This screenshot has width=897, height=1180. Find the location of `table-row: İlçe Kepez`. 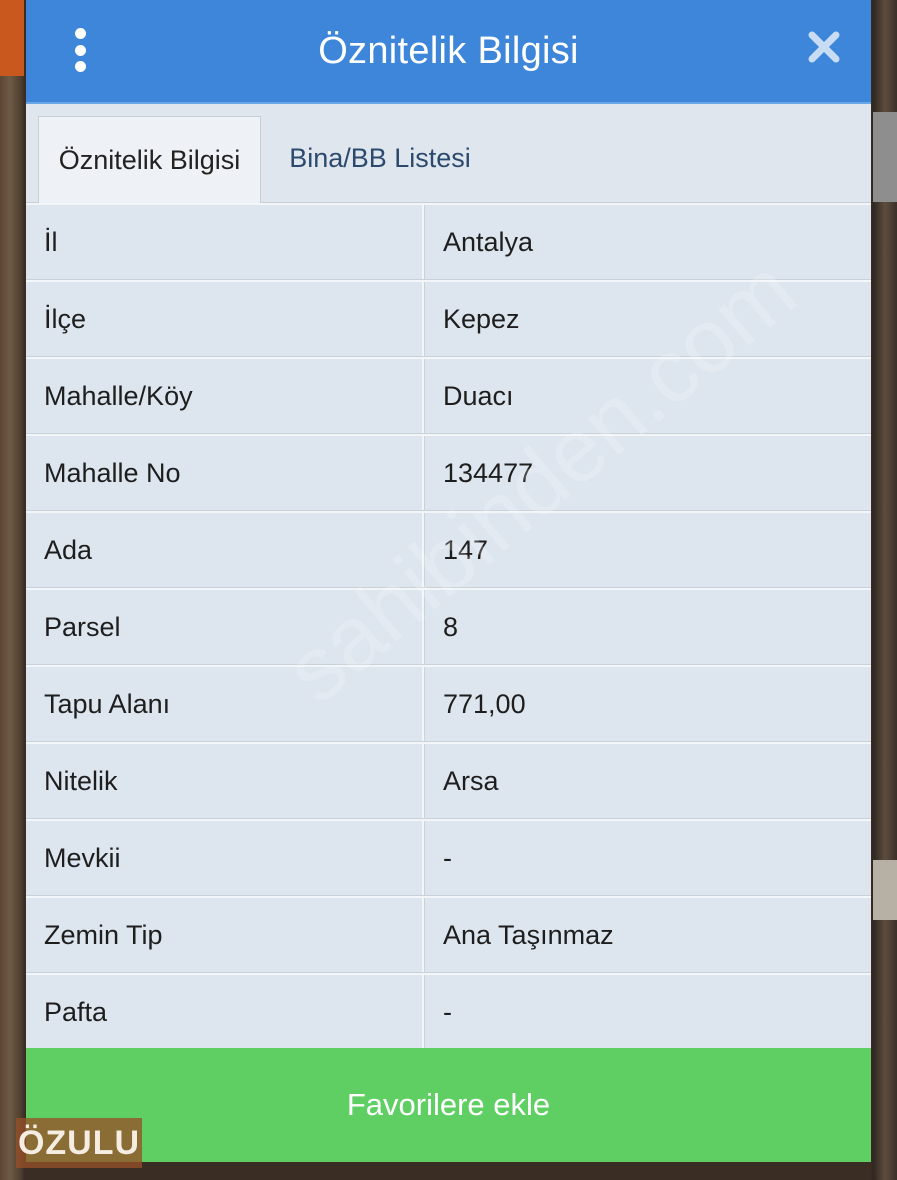

table-row: İlçe Kepez is located at coordinates (448, 318).